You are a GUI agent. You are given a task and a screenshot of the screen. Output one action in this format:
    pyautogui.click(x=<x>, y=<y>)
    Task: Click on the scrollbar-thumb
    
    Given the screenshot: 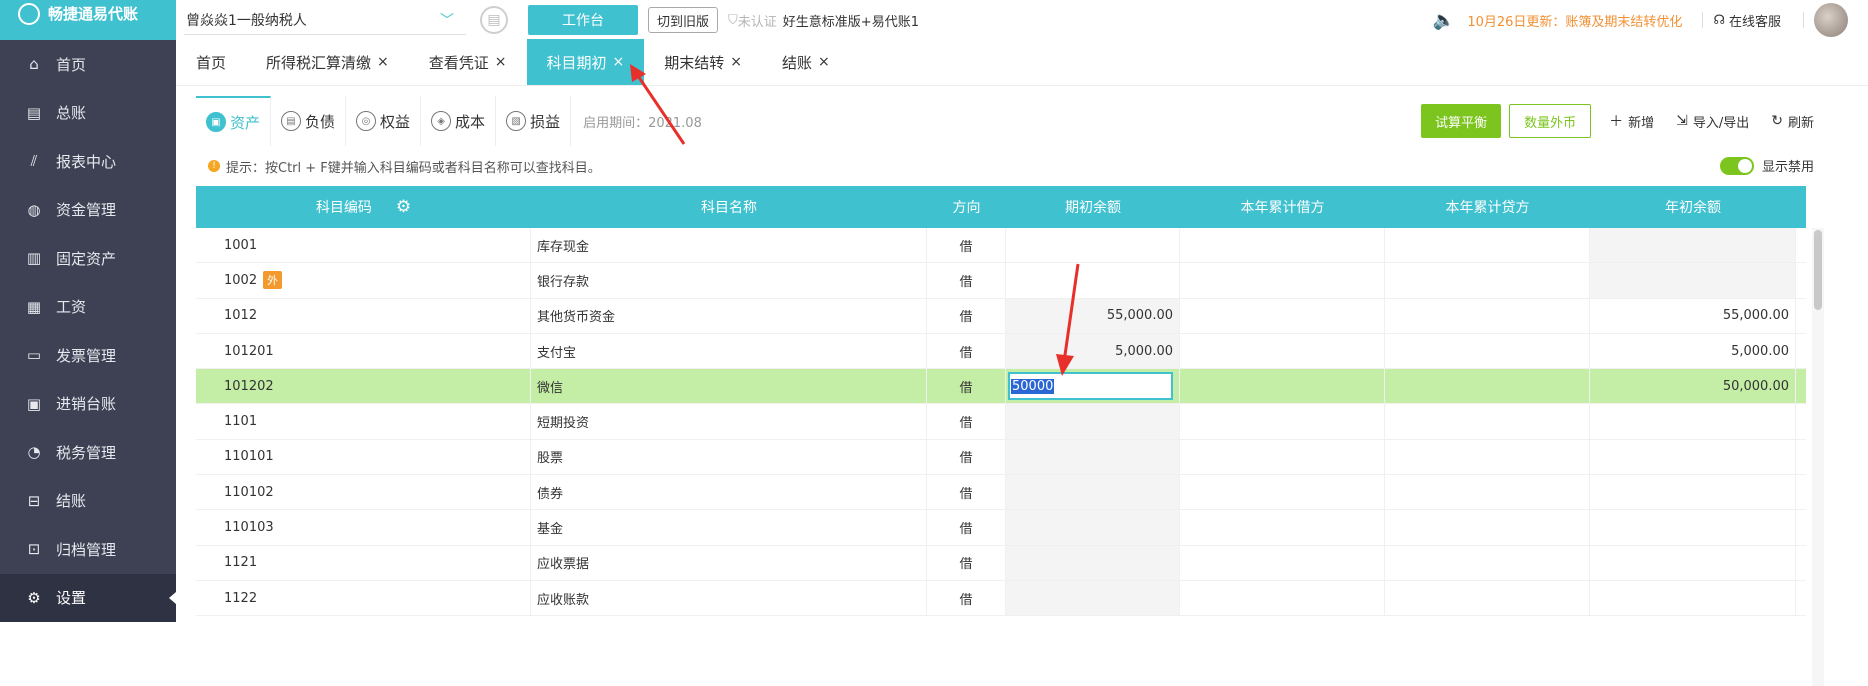 What is the action you would take?
    pyautogui.click(x=1818, y=270)
    